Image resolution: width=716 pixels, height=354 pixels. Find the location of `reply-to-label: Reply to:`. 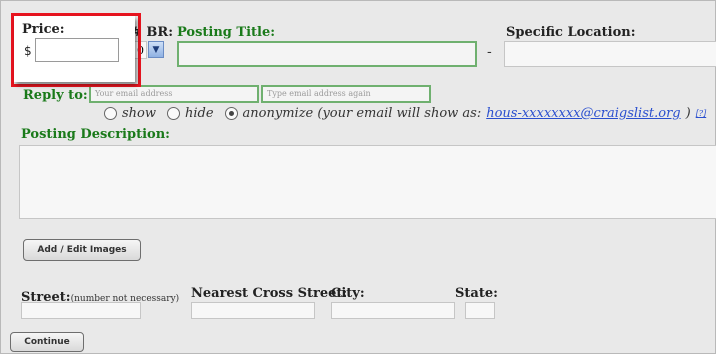

reply-to-label: Reply to: is located at coordinates (55, 95).